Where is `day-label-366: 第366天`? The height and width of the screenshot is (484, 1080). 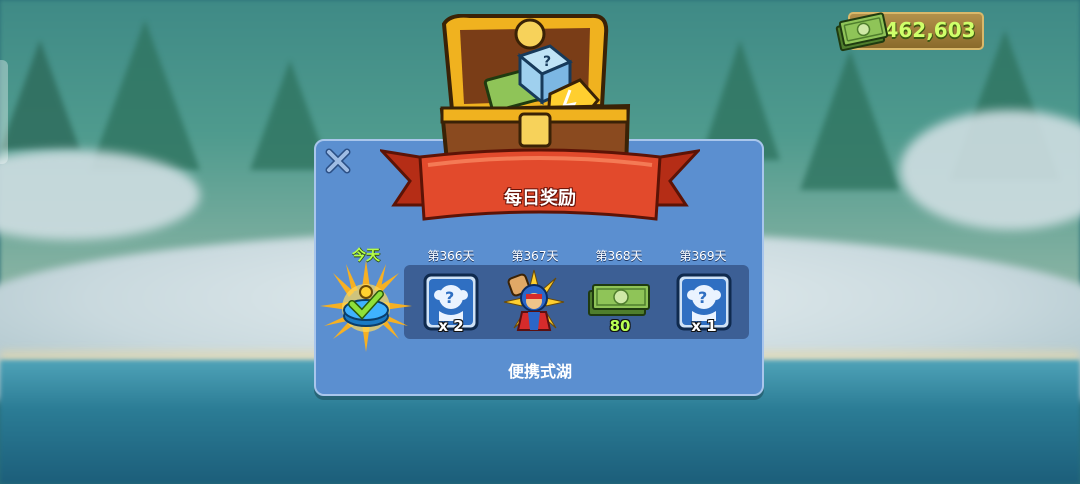
day-label-366: 第366天 is located at coordinates (451, 256).